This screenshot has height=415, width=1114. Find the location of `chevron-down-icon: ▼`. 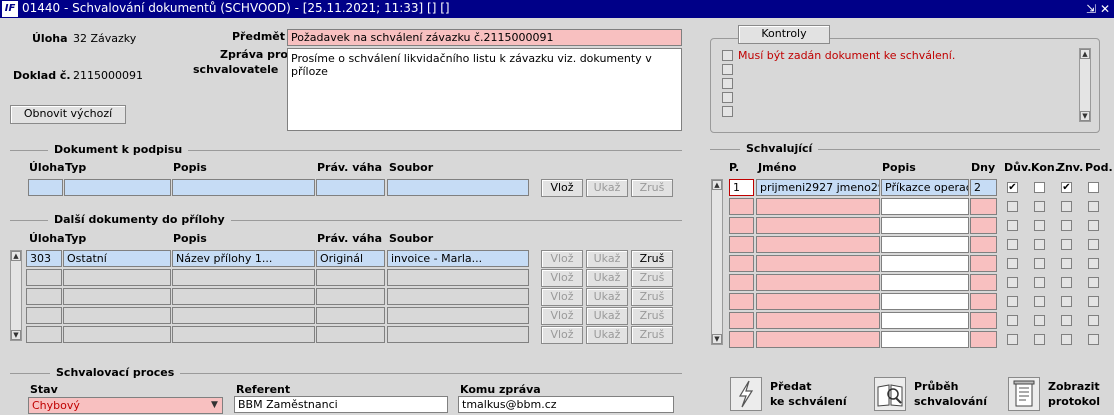

chevron-down-icon: ▼ is located at coordinates (214, 405).